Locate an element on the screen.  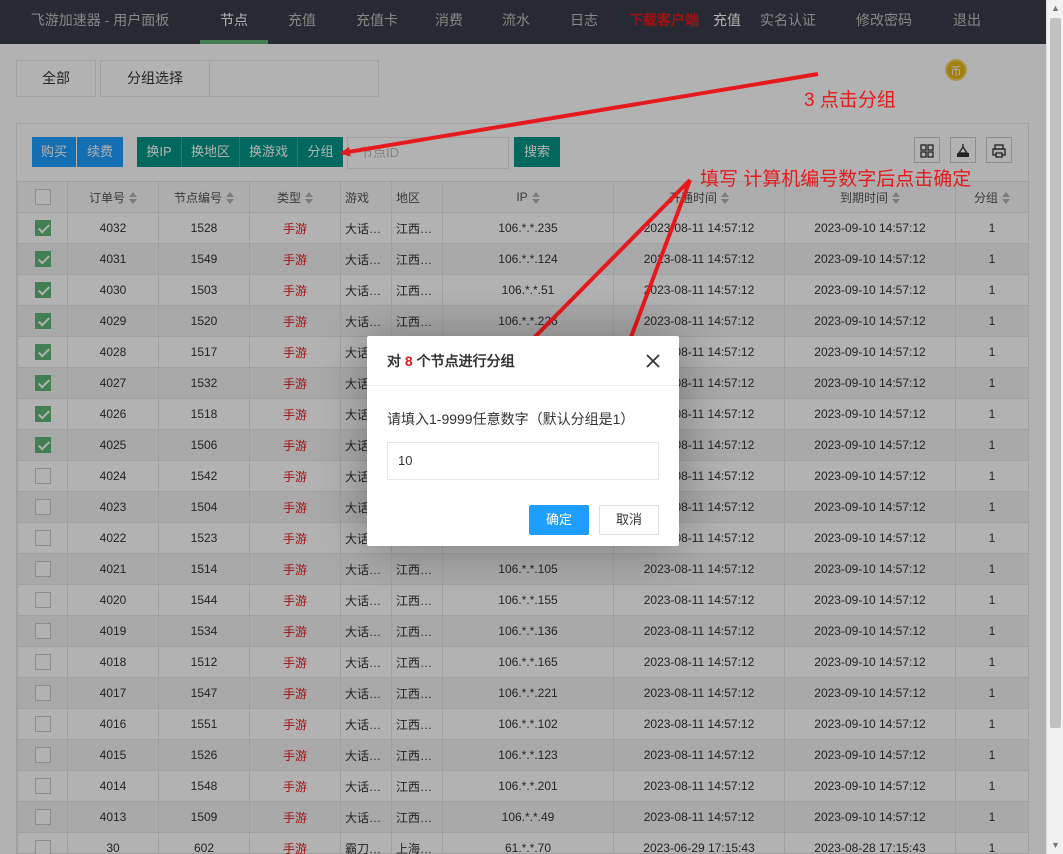
group-number-input: 10 is located at coordinates (523, 461).